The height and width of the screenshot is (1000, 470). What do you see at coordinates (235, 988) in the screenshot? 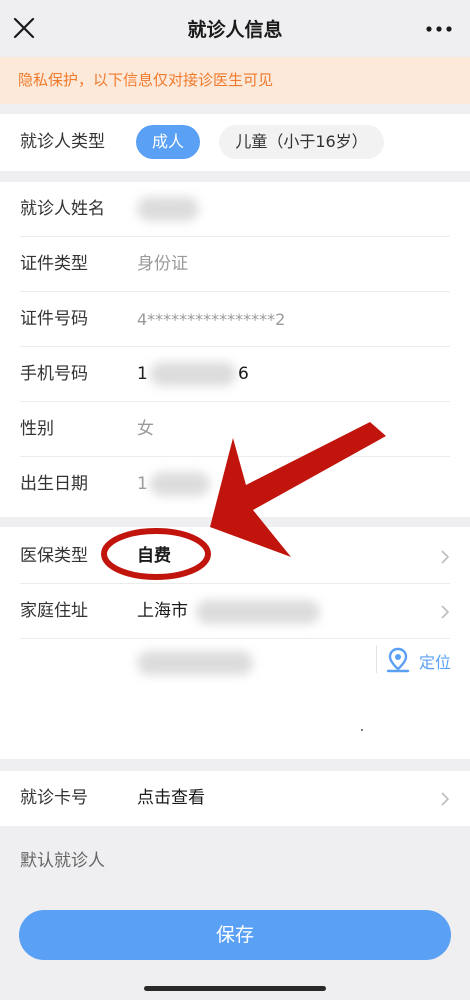
I see `home-indicator` at bounding box center [235, 988].